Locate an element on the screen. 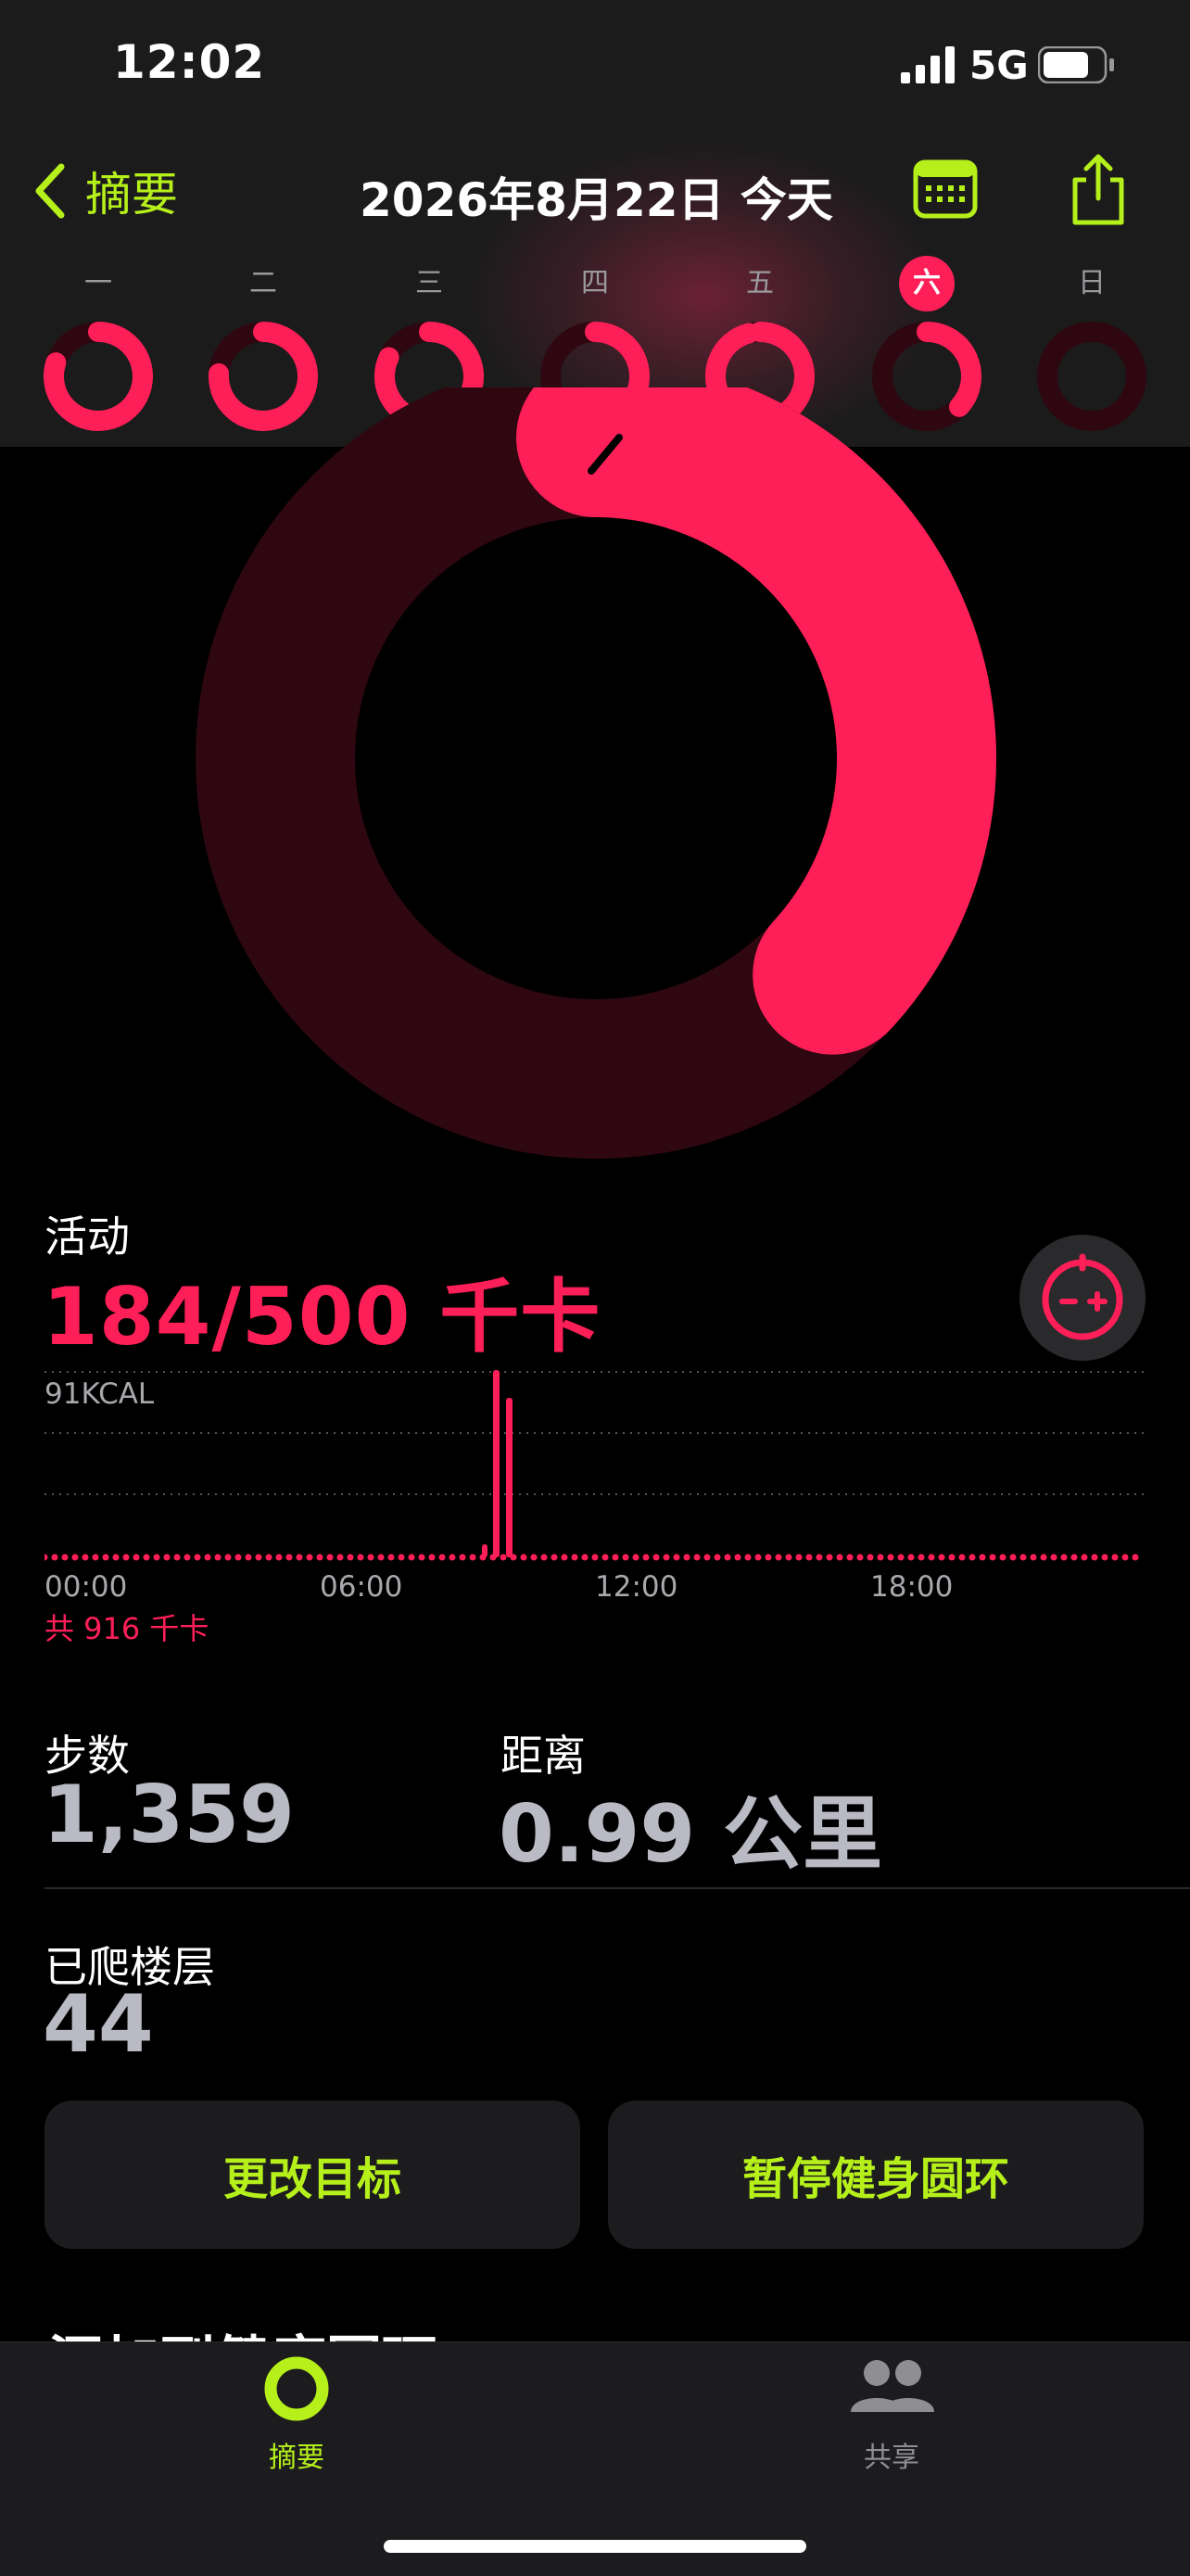 The width and height of the screenshot is (1190, 2576). adjust-goal-button is located at coordinates (1082, 1298).